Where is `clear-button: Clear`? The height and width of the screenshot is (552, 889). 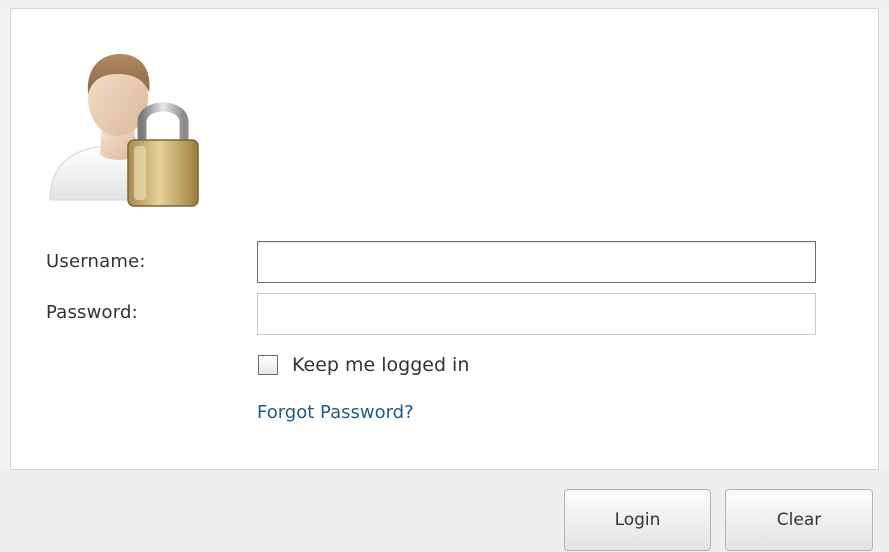
clear-button: Clear is located at coordinates (799, 520).